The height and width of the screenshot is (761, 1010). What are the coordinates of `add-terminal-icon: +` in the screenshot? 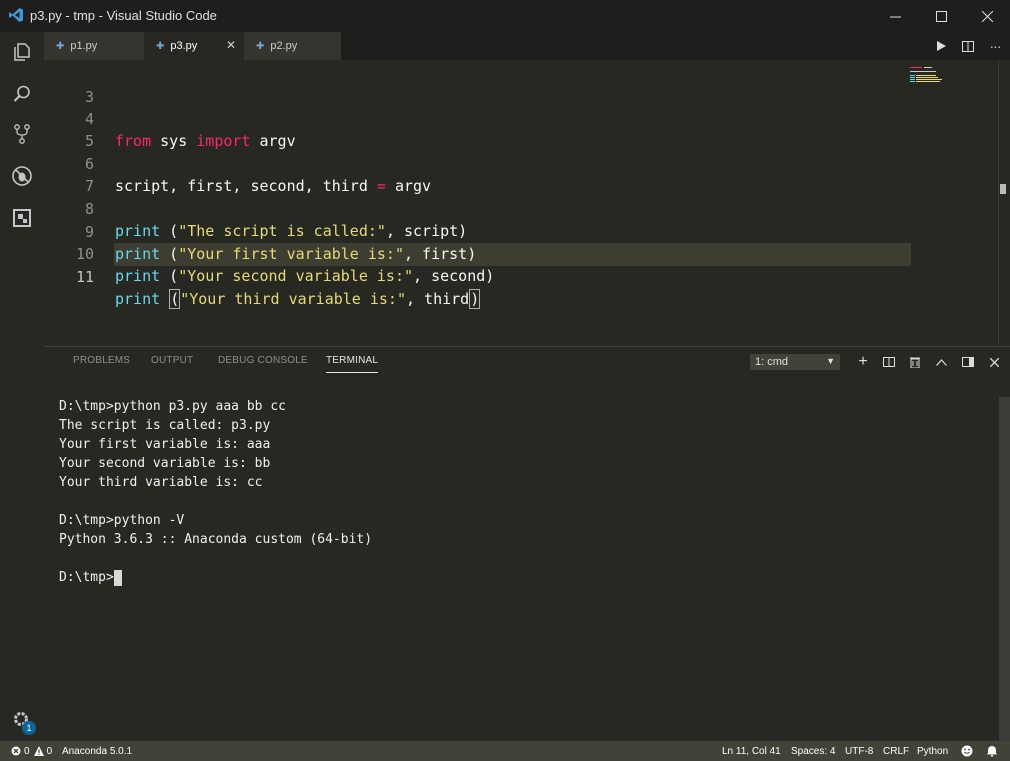 It's located at (863, 361).